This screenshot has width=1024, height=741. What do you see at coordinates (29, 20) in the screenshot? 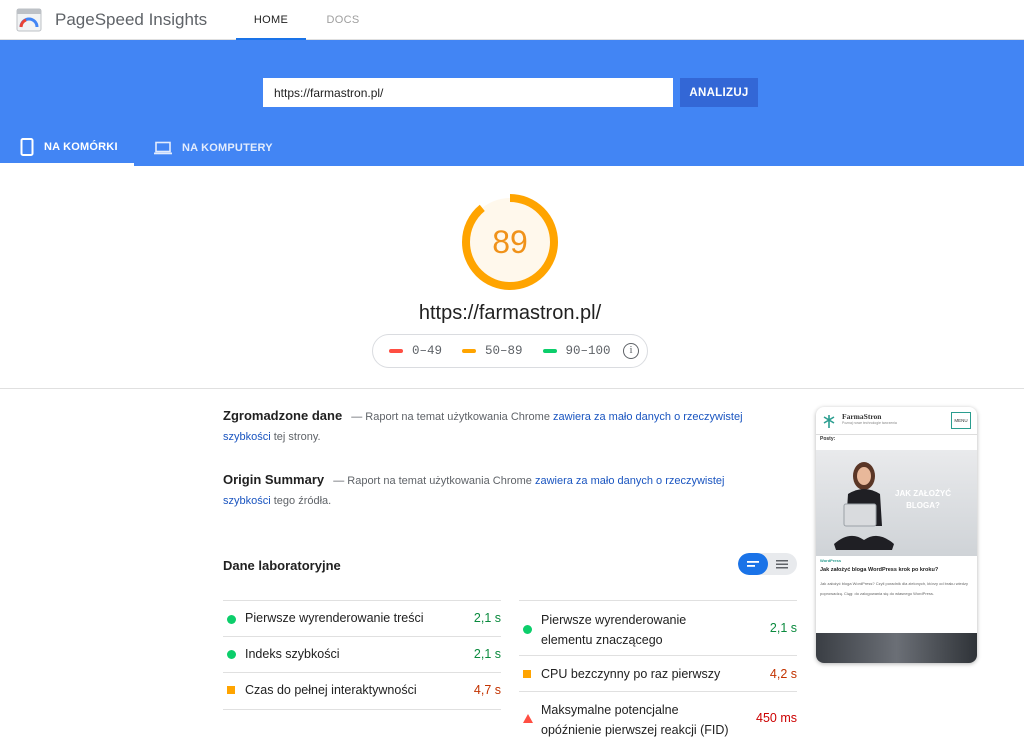
I see `pagespeed-logo-icon` at bounding box center [29, 20].